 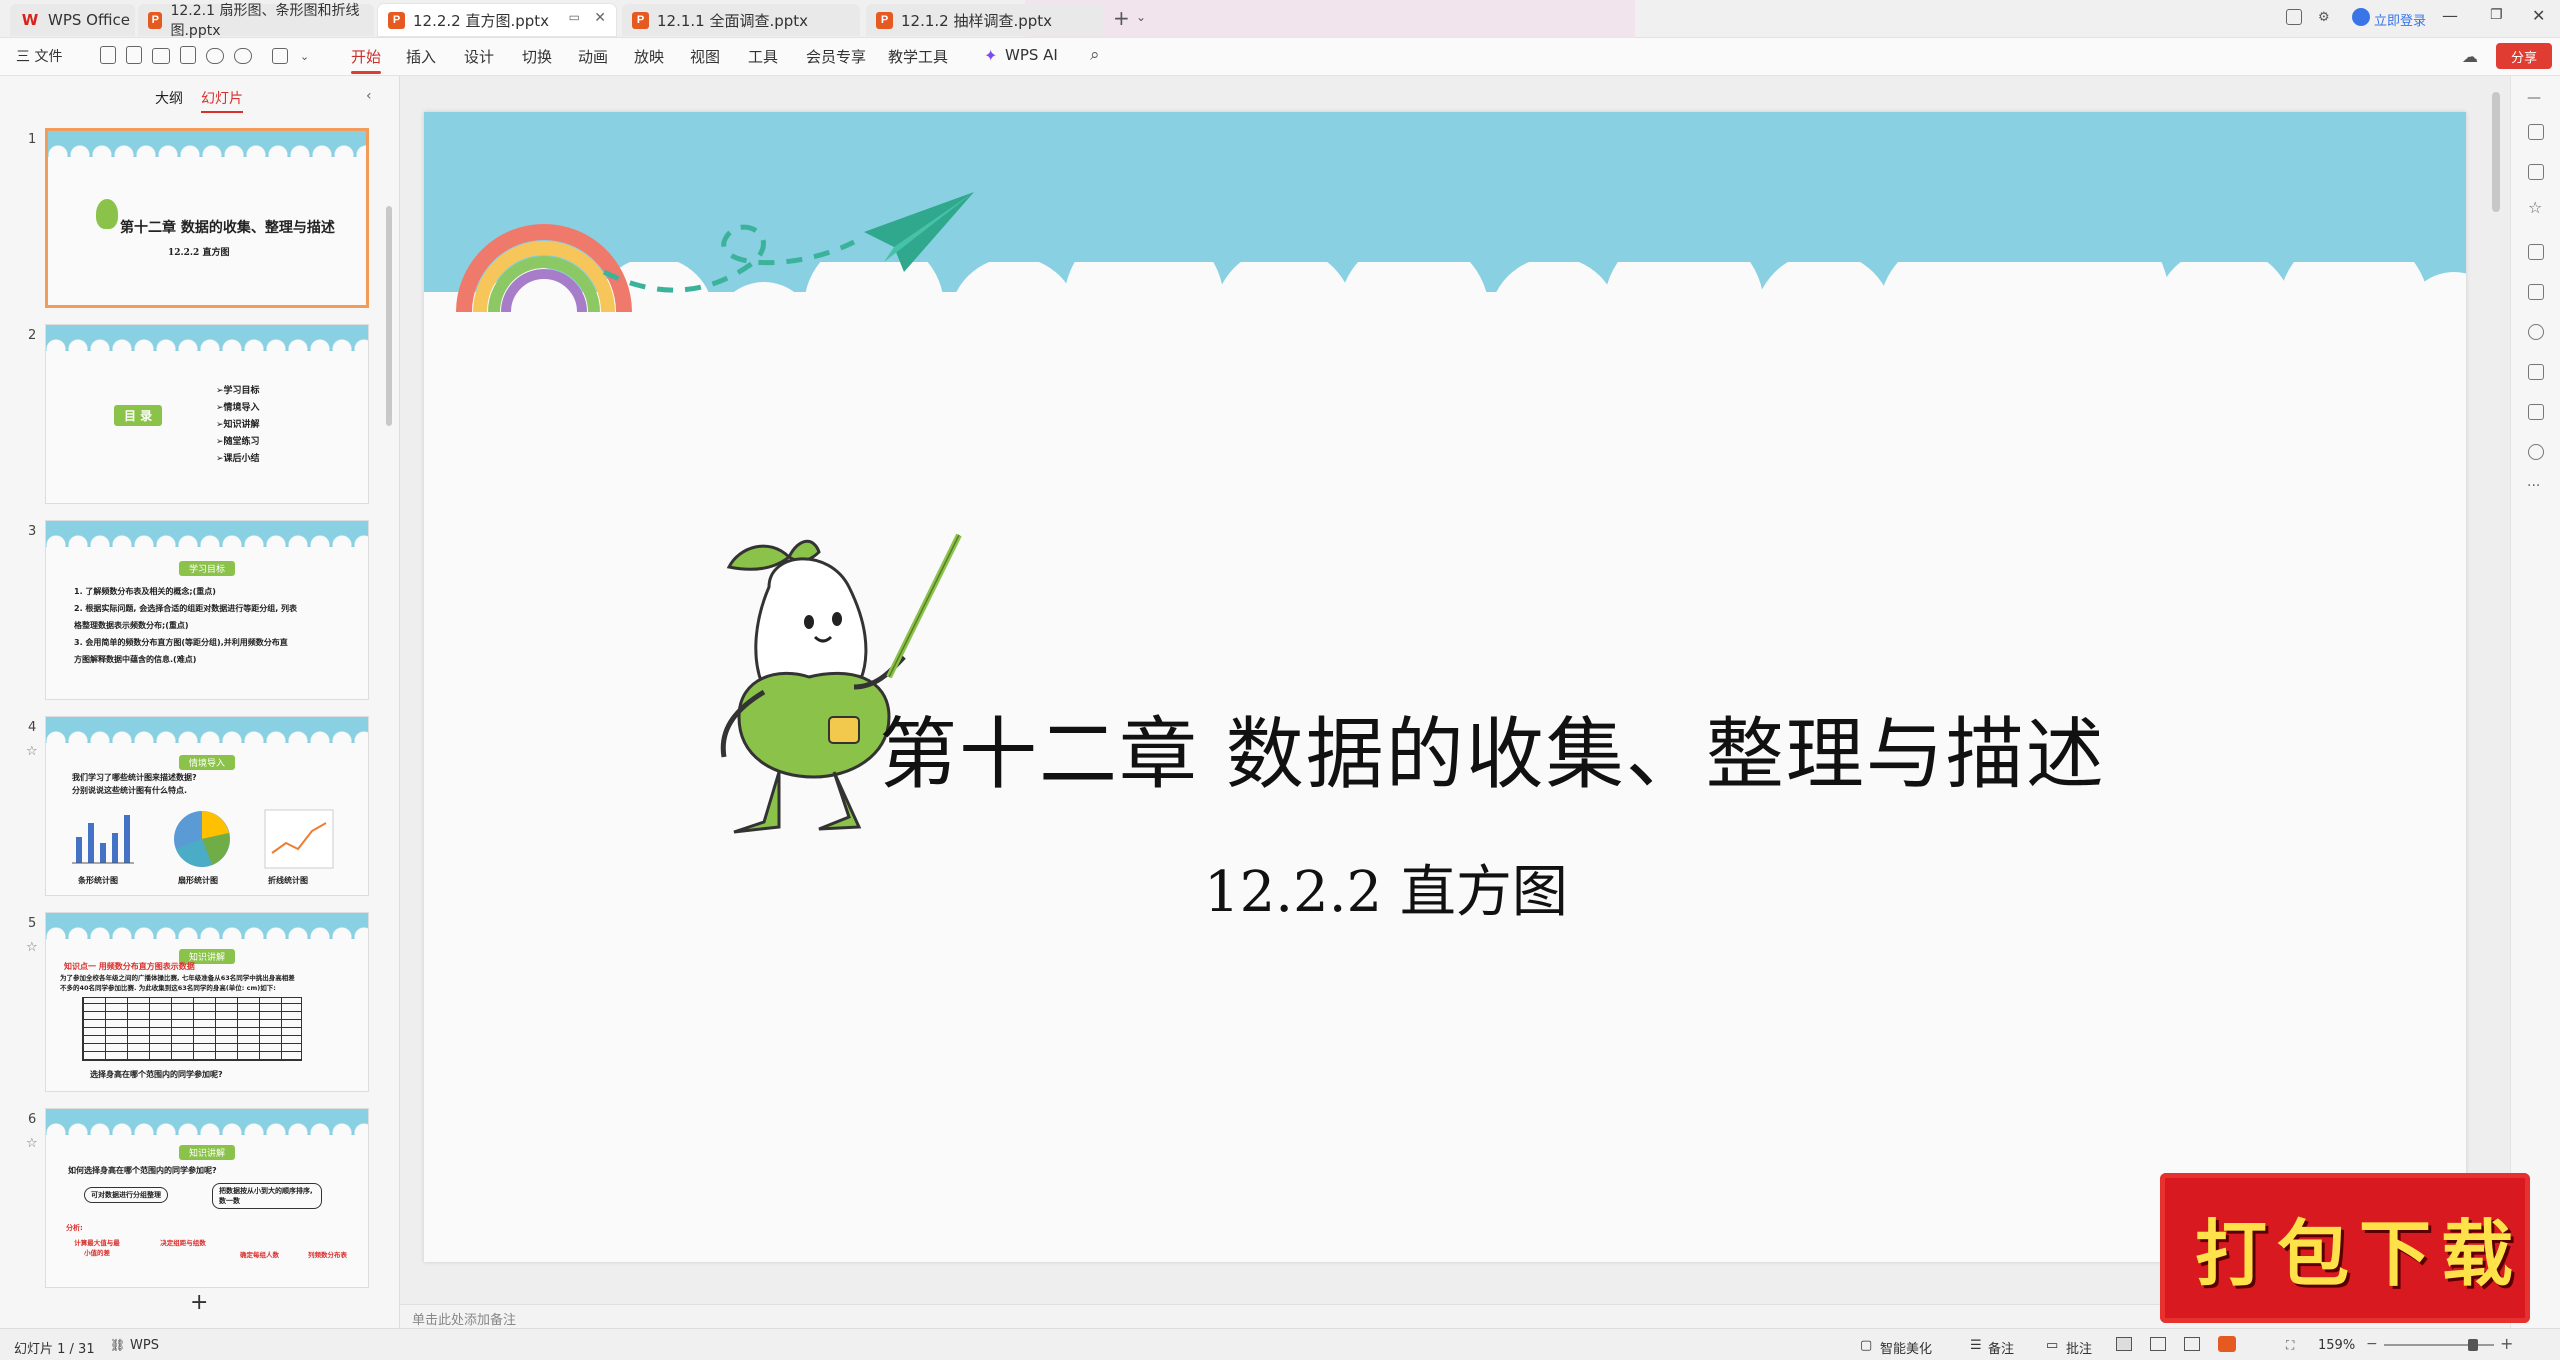 What do you see at coordinates (2536, 452) in the screenshot?
I see `help-icon` at bounding box center [2536, 452].